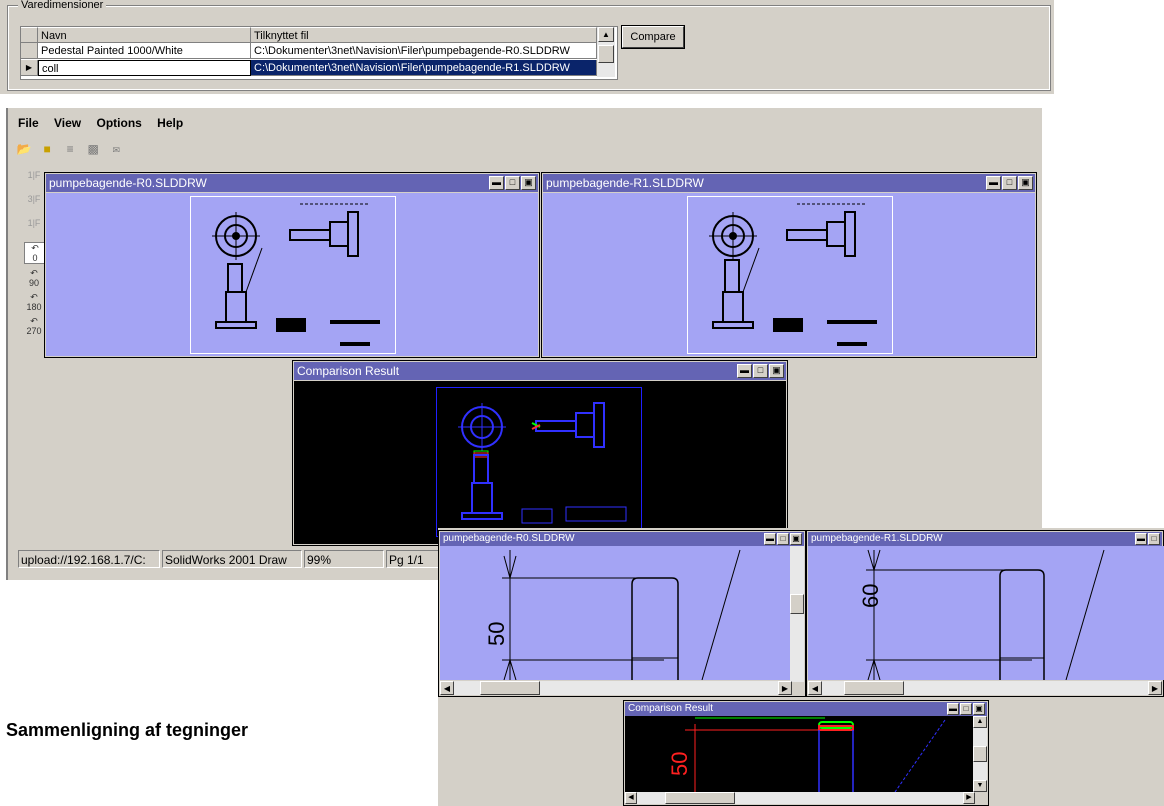 The width and height of the screenshot is (1164, 806). Describe the element at coordinates (616, 613) in the screenshot. I see `zoom-r0-drawing: 50` at that location.